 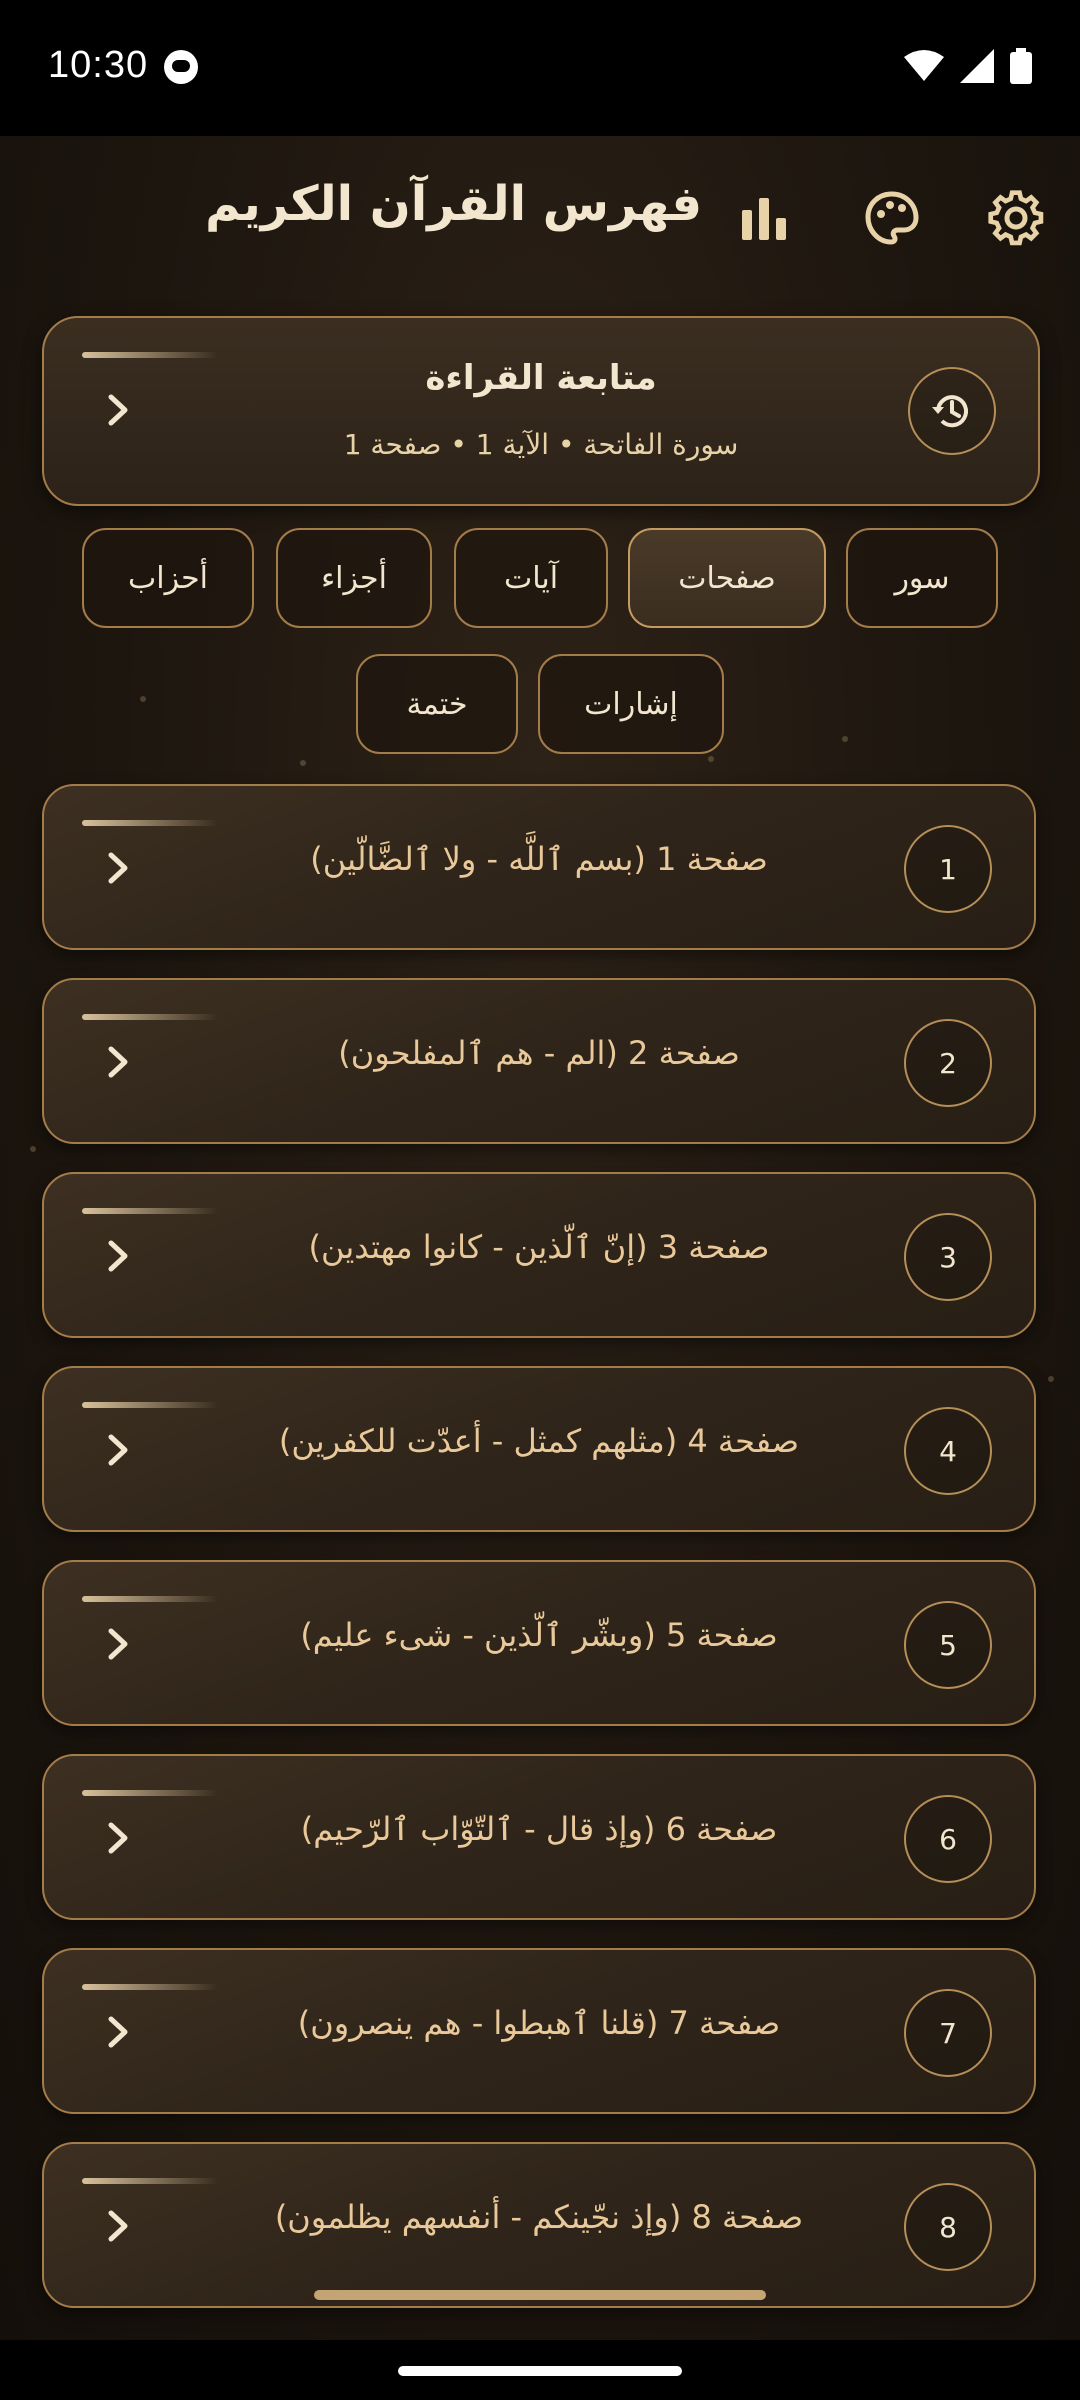 I want to click on battery-icon, so click(x=1021, y=66).